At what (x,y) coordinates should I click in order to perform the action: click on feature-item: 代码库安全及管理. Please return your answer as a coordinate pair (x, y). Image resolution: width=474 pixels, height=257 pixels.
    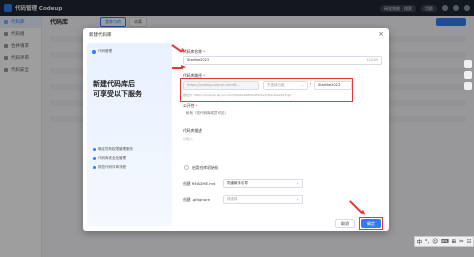
    Looking at the image, I should click on (113, 158).